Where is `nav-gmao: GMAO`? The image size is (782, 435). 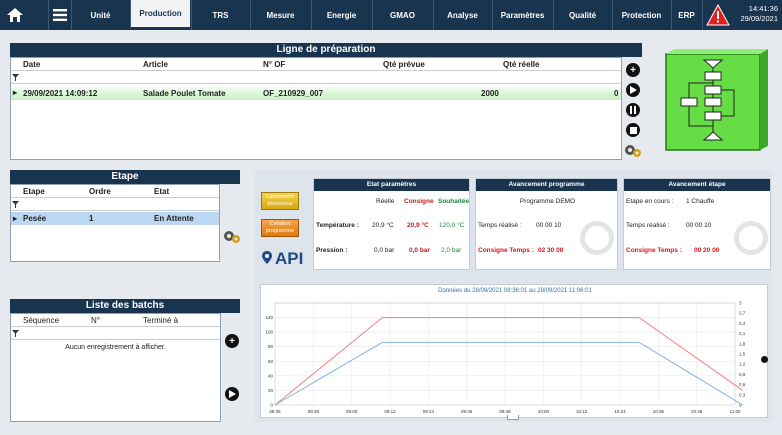 nav-gmao: GMAO is located at coordinates (402, 15).